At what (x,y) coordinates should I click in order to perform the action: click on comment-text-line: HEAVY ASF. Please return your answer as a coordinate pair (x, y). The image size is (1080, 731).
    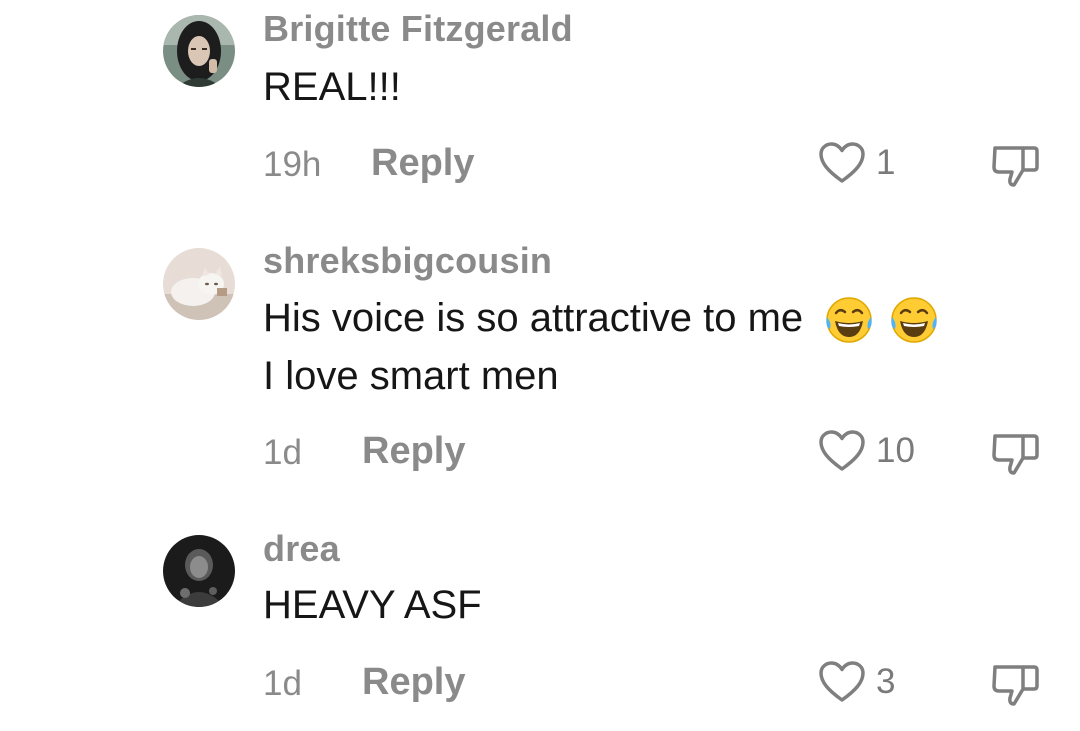
    Looking at the image, I should click on (372, 605).